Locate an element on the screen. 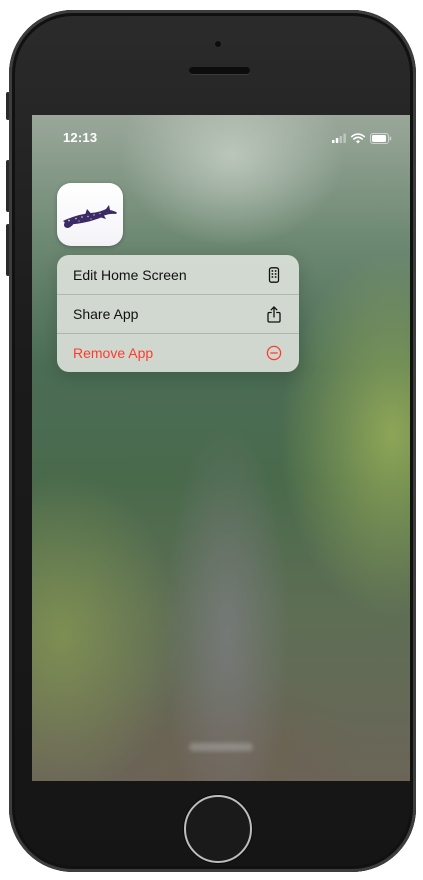 The height and width of the screenshot is (880, 423). whale-shark-icon is located at coordinates (90, 216).